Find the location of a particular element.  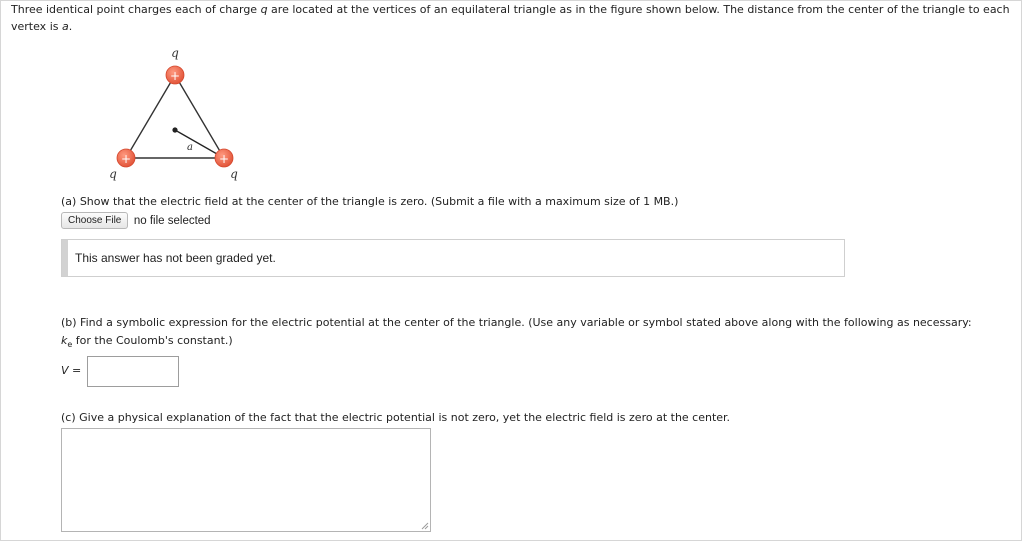

distance-label: a is located at coordinates (190, 147).